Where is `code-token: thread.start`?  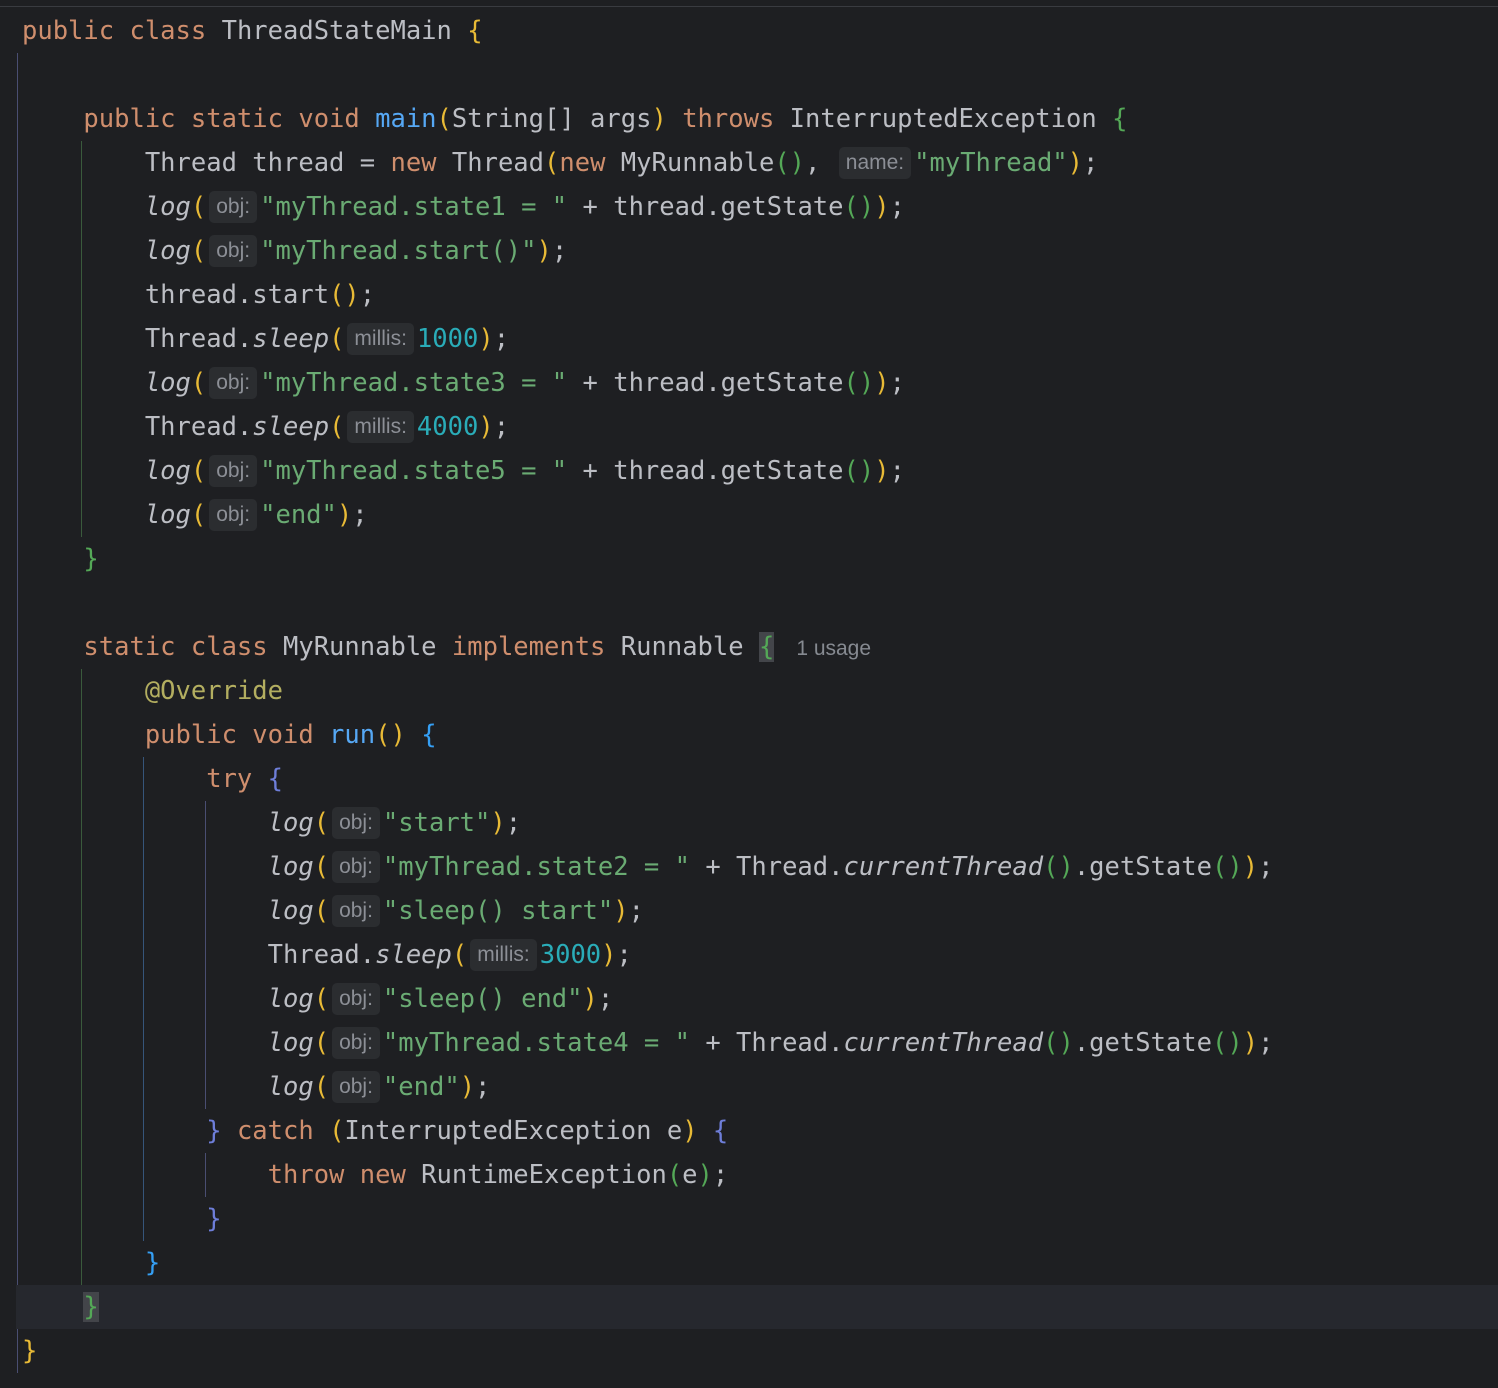 code-token: thread.start is located at coordinates (176, 295).